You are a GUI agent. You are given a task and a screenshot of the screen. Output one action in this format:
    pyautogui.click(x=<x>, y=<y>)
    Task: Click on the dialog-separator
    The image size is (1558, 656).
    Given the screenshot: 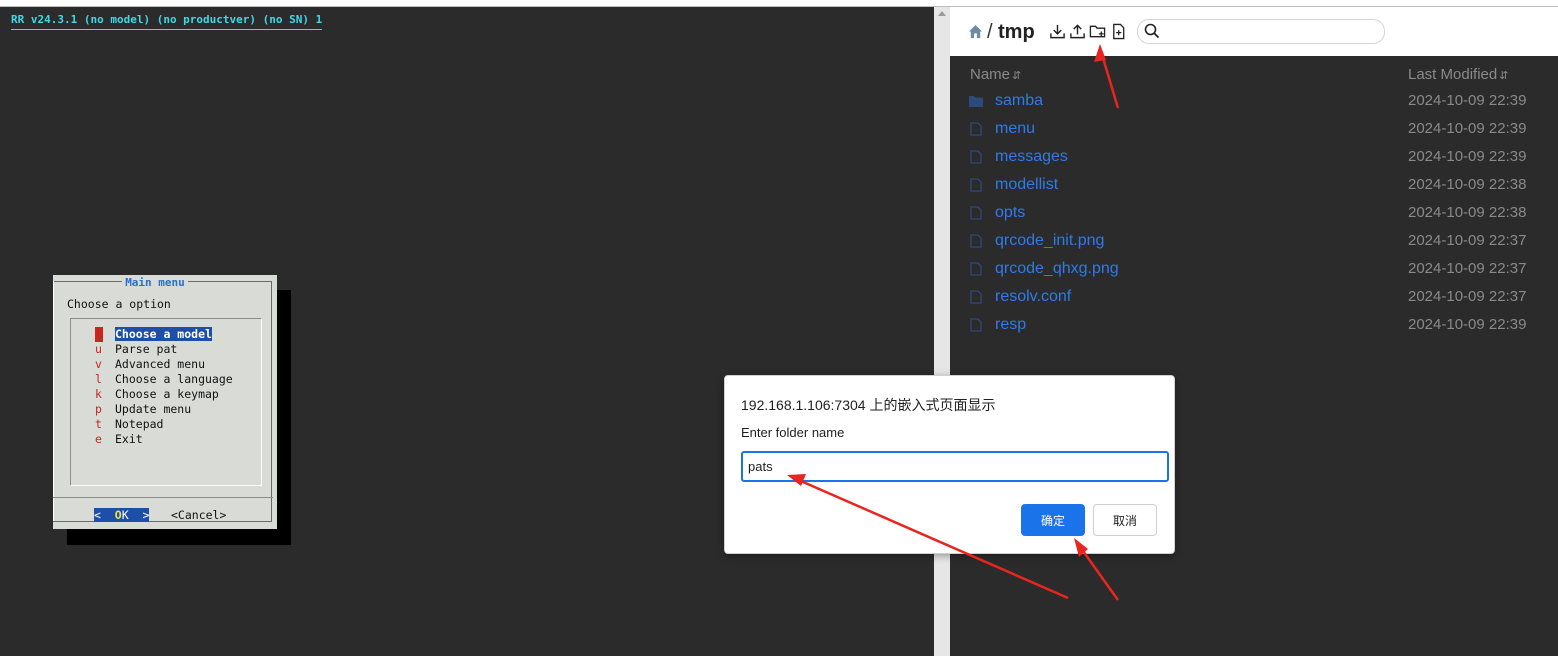 What is the action you would take?
    pyautogui.click(x=163, y=497)
    